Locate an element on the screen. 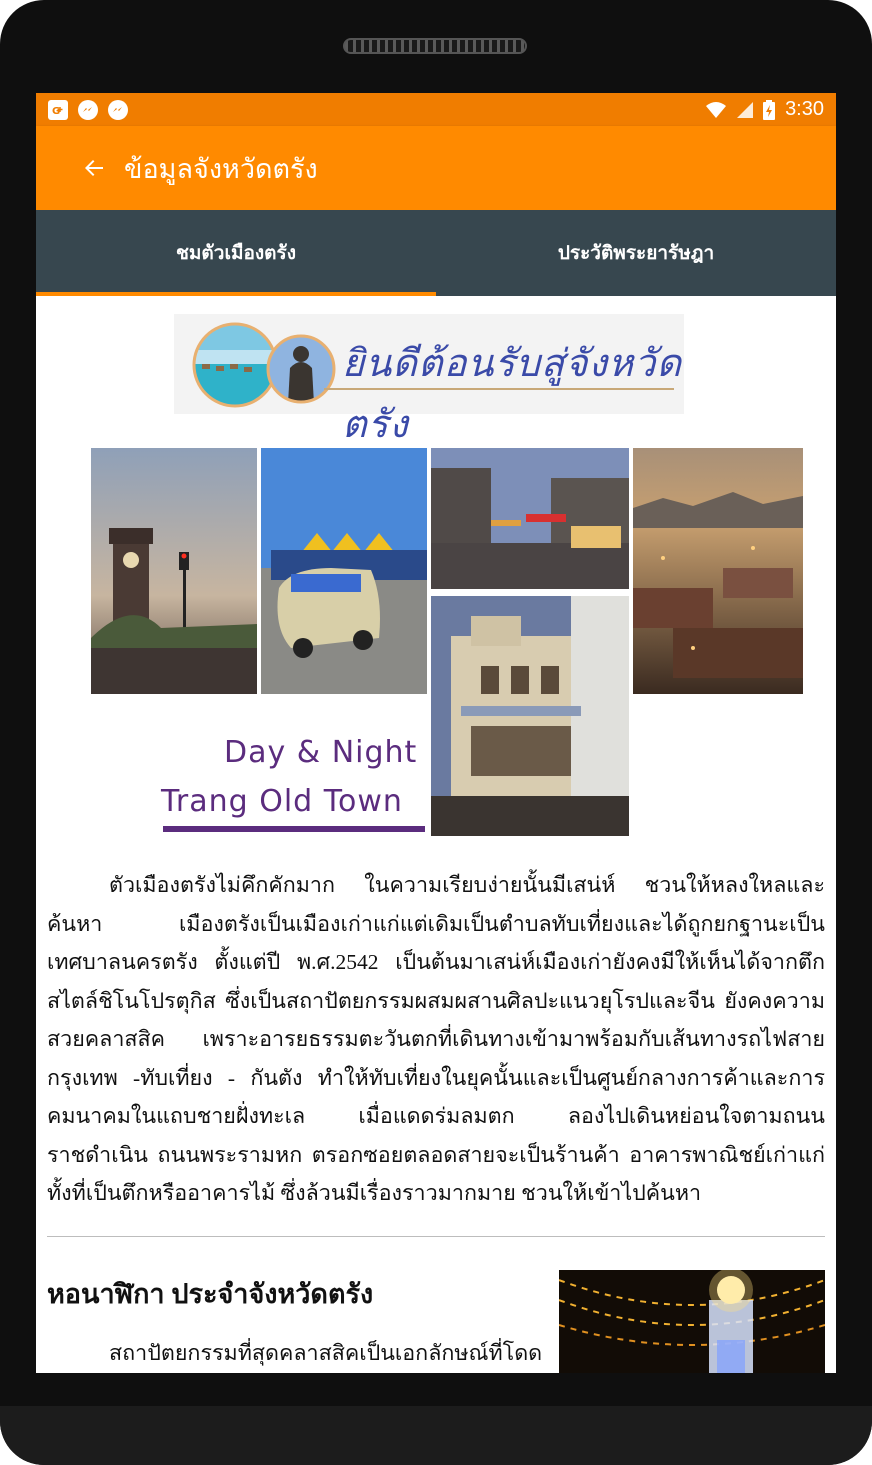  notification-icons: G is located at coordinates (88, 109).